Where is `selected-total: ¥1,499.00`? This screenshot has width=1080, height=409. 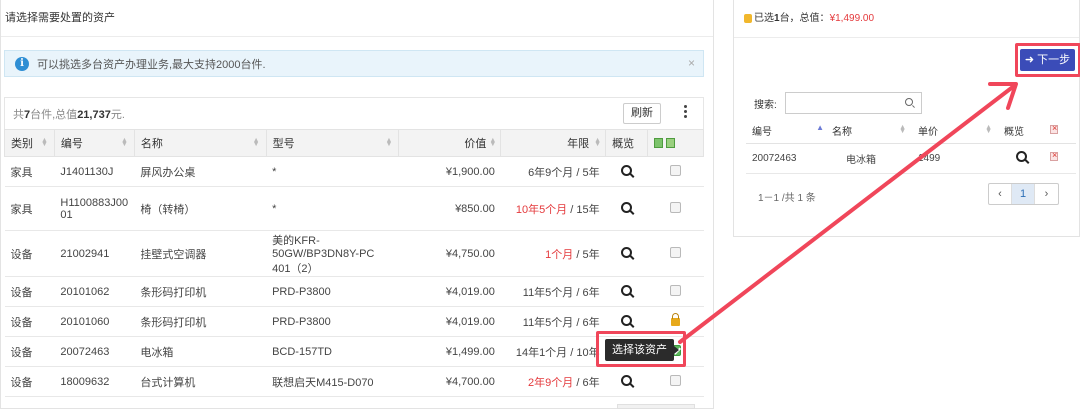 selected-total: ¥1,499.00 is located at coordinates (852, 18).